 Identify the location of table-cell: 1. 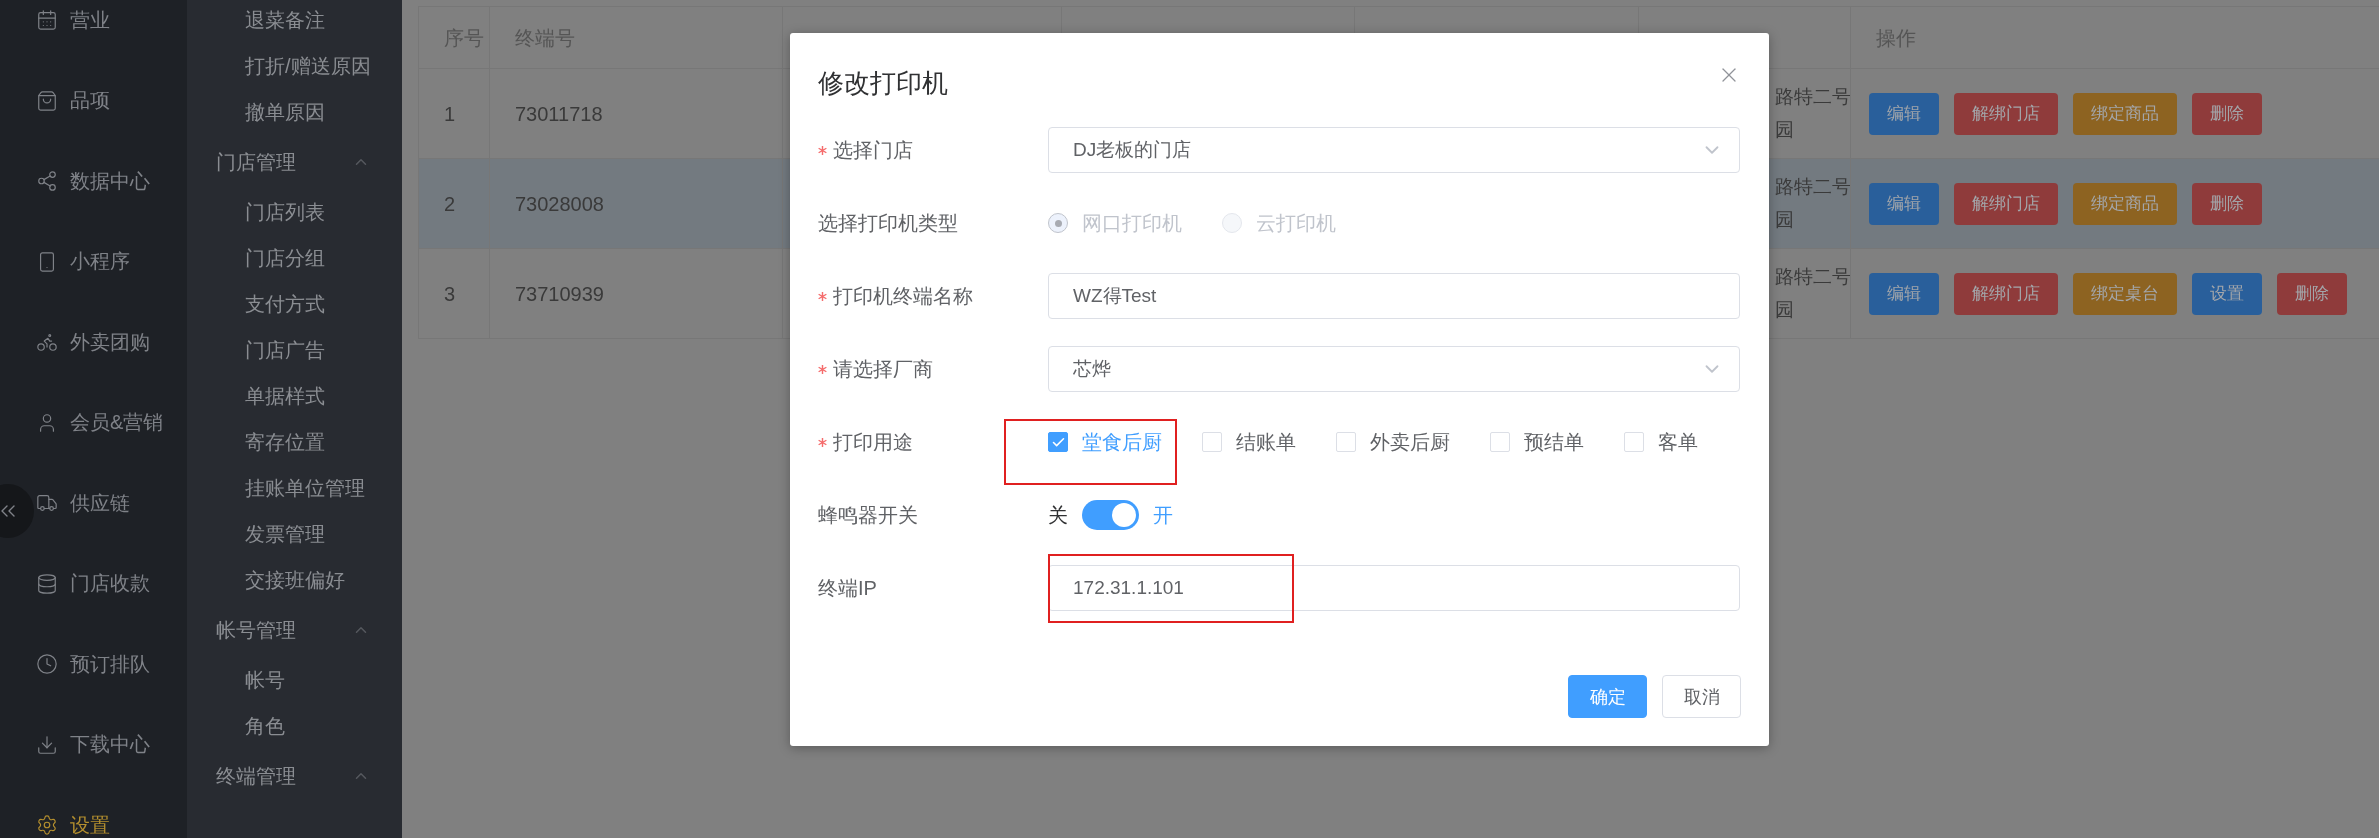
(454, 113).